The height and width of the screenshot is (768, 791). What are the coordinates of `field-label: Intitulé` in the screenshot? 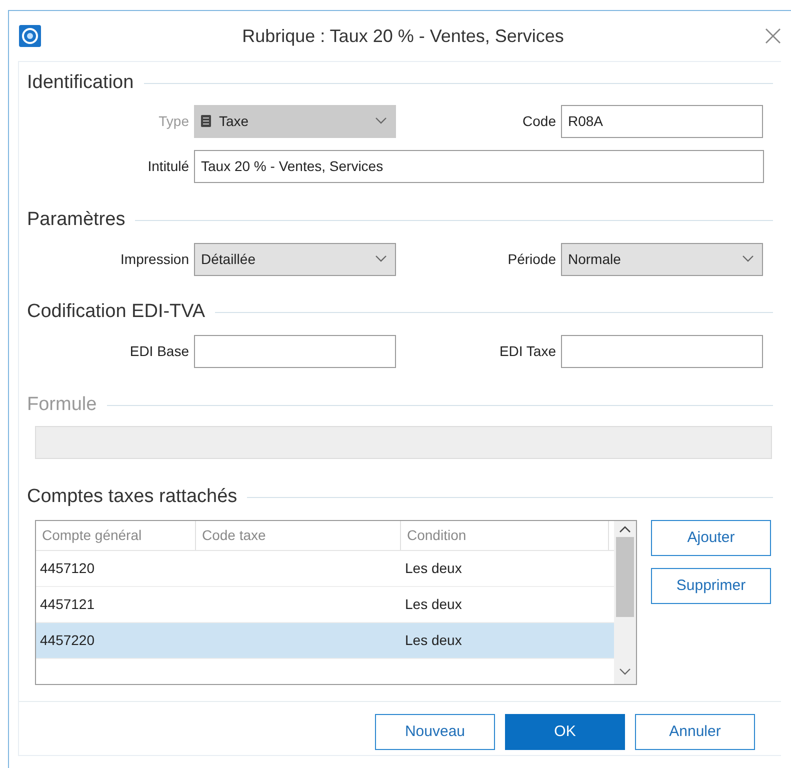 It's located at (168, 166).